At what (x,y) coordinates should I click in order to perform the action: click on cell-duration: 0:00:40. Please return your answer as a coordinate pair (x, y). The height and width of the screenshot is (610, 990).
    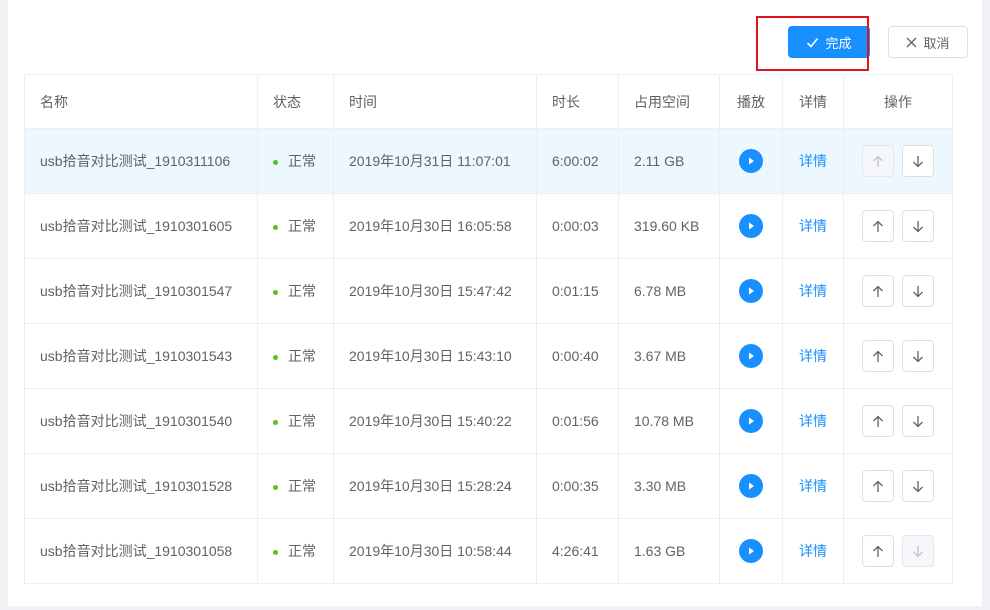
    Looking at the image, I should click on (577, 356).